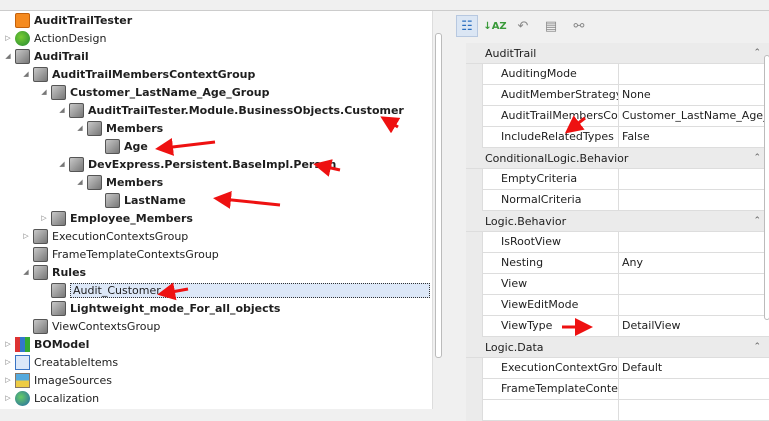 The height and width of the screenshot is (421, 769). I want to click on tree-node-label: Lightweight_mode_For_all_objects, so click(175, 308).